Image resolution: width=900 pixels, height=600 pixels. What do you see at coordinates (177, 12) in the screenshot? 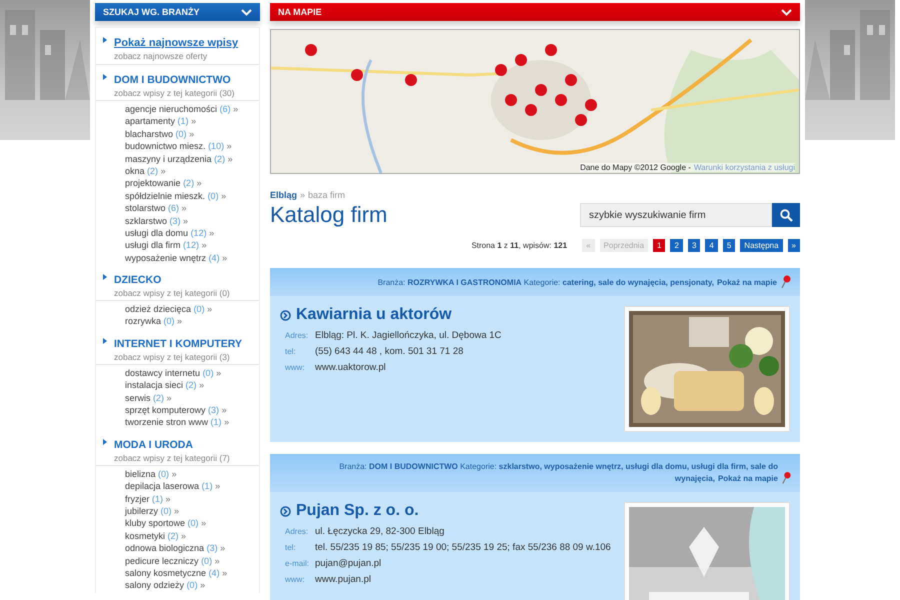
I see `category-search-header: SZUKAJ WG. BRANŻY` at bounding box center [177, 12].